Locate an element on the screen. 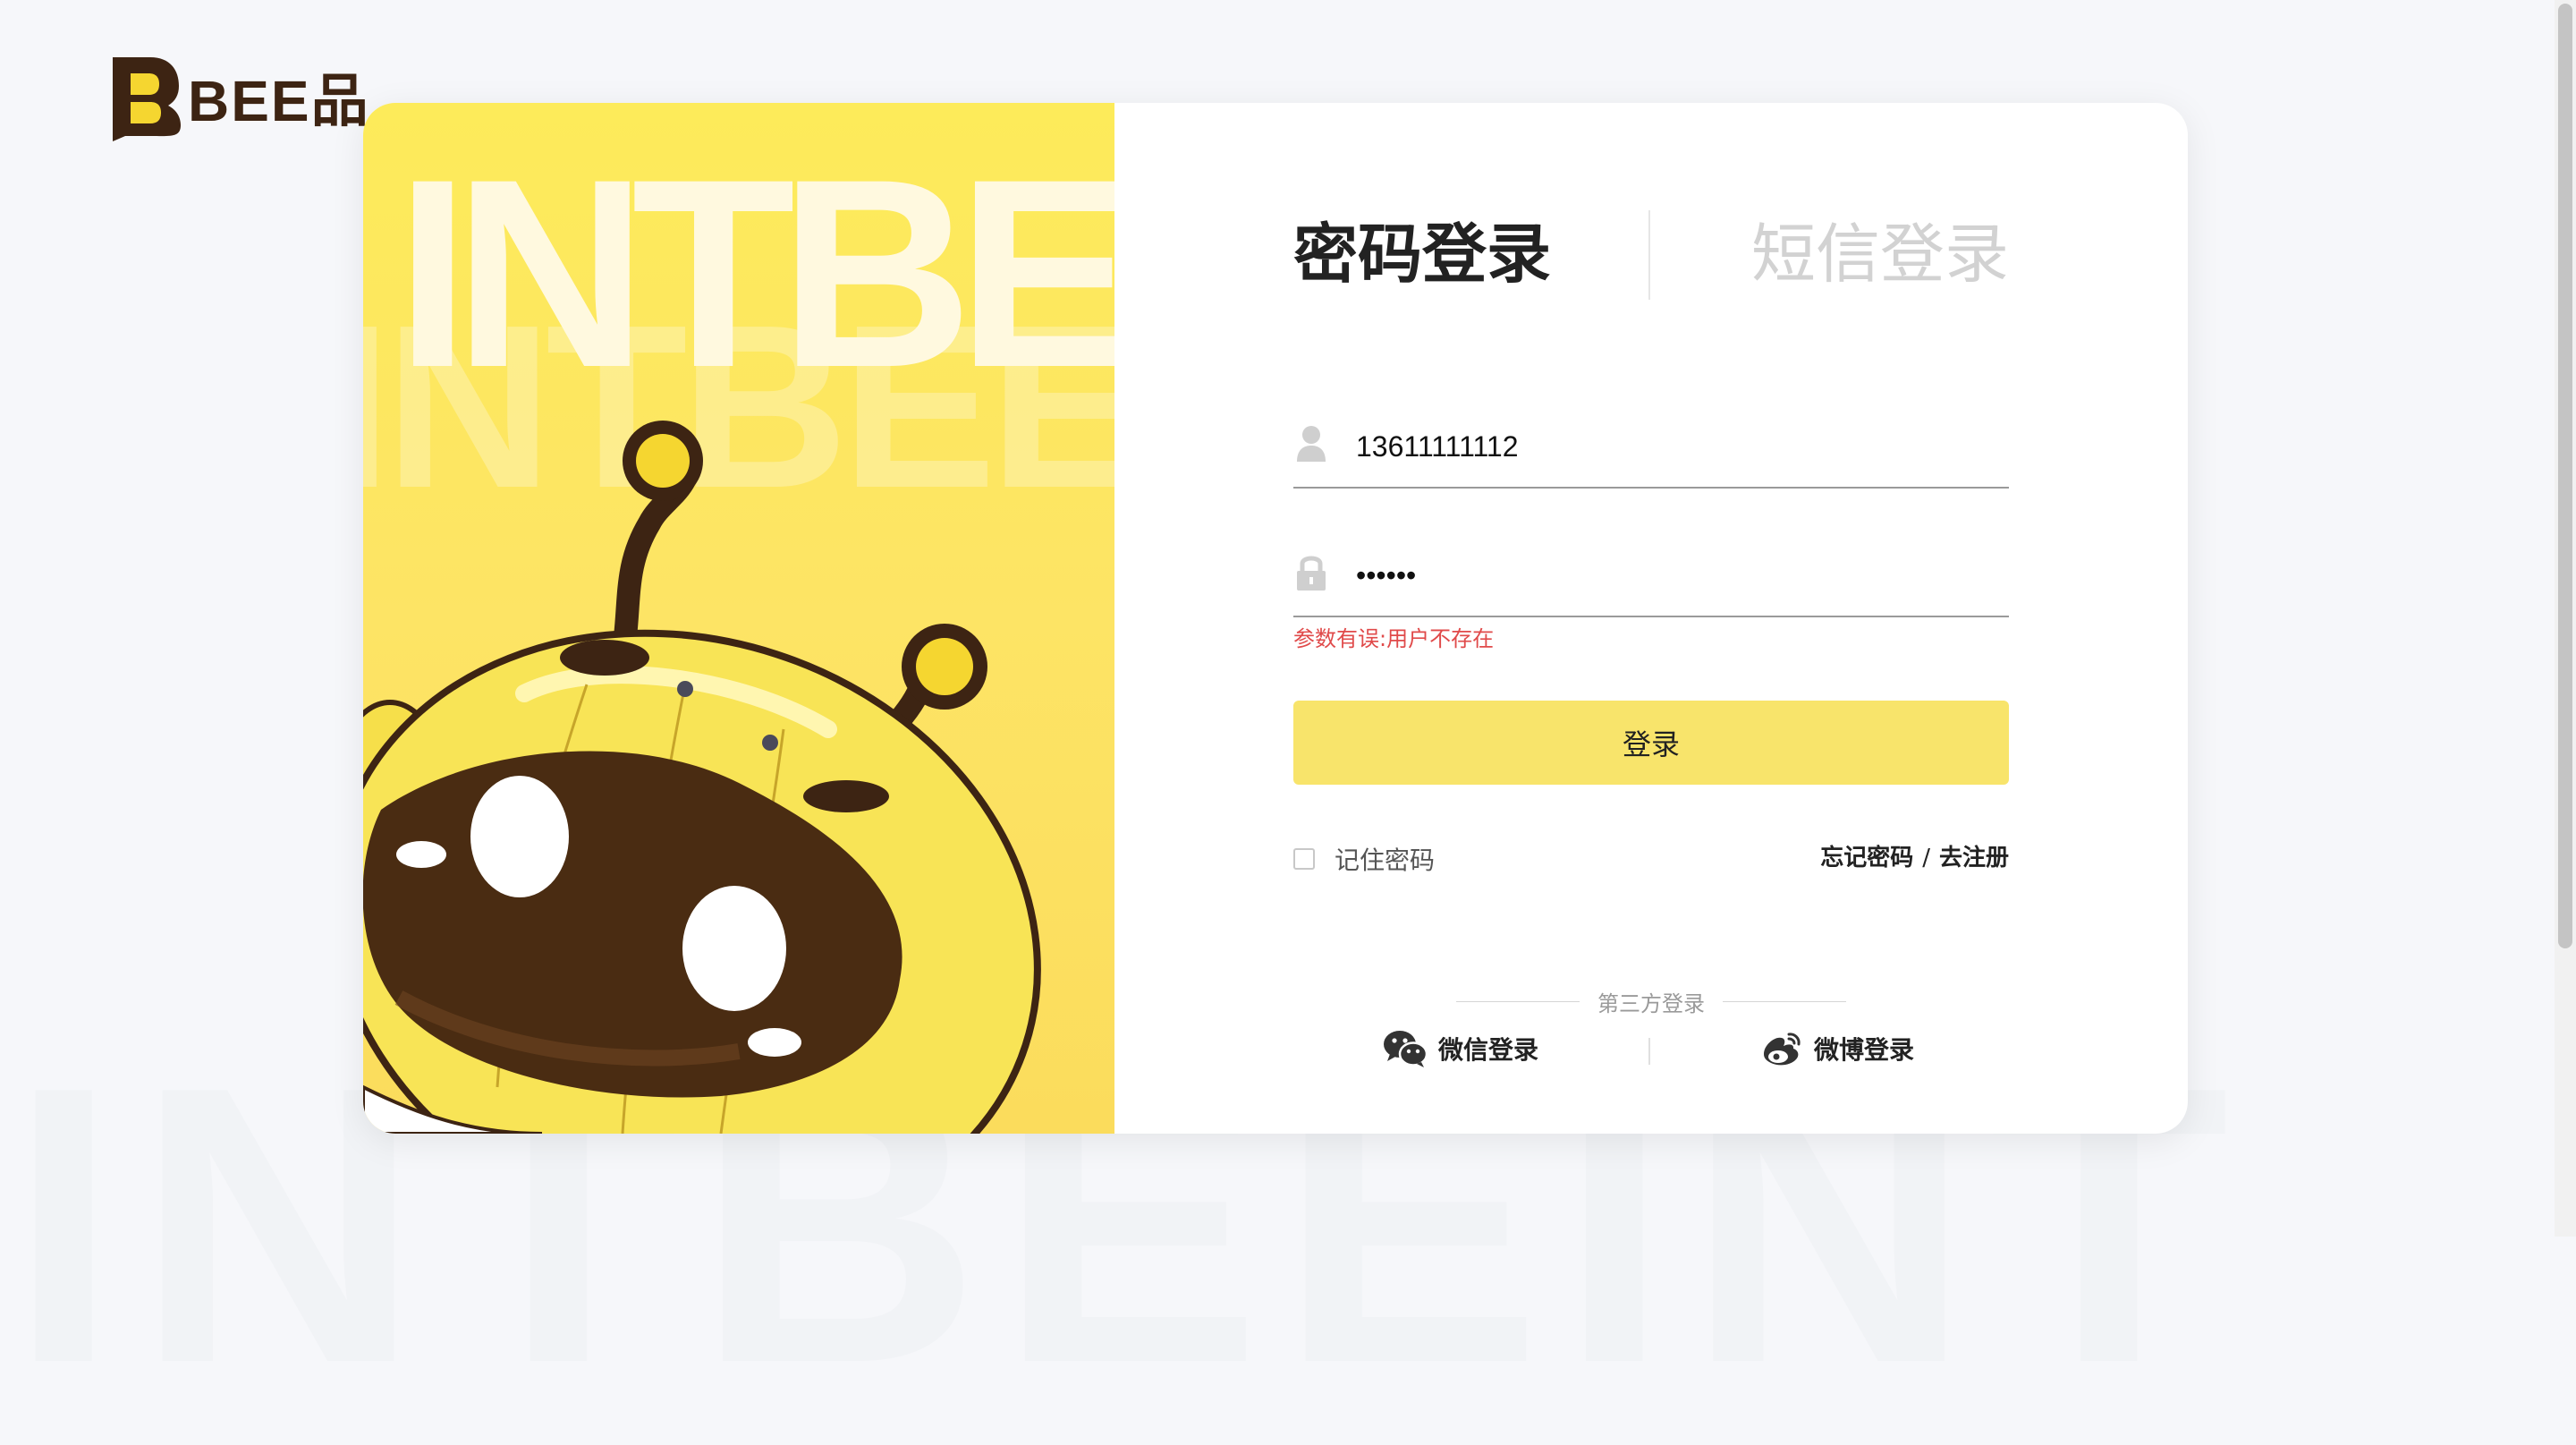  error-message: 参数有误:用户不存在 is located at coordinates (1394, 638).